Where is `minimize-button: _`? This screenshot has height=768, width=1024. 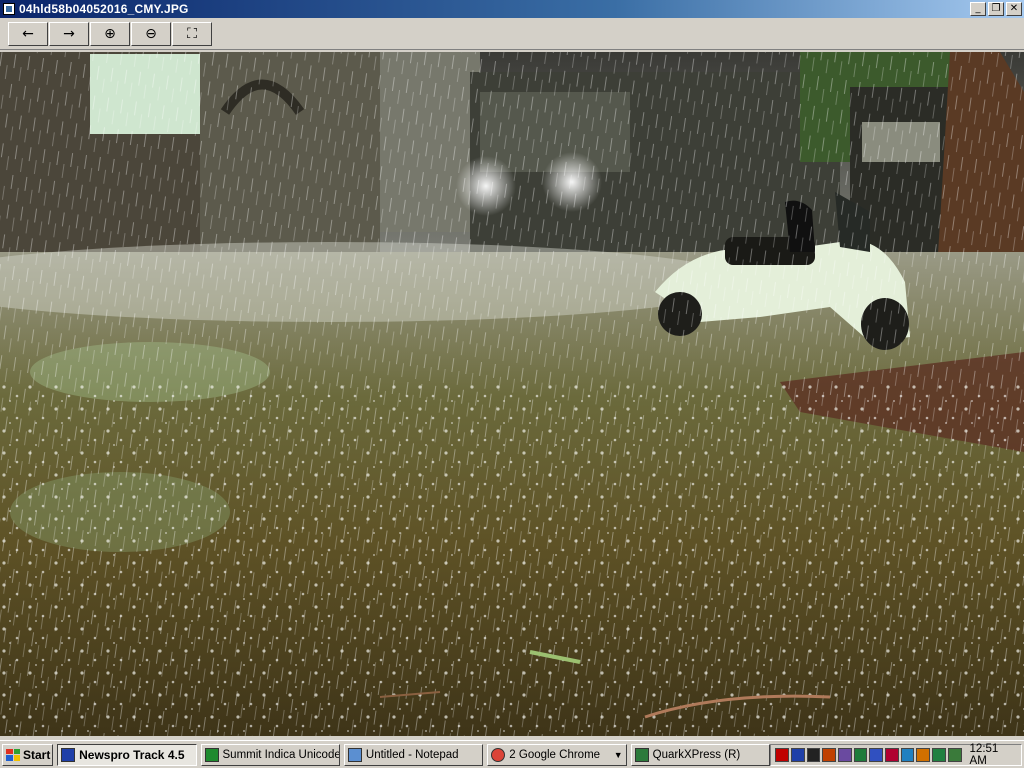
minimize-button: _ is located at coordinates (978, 9).